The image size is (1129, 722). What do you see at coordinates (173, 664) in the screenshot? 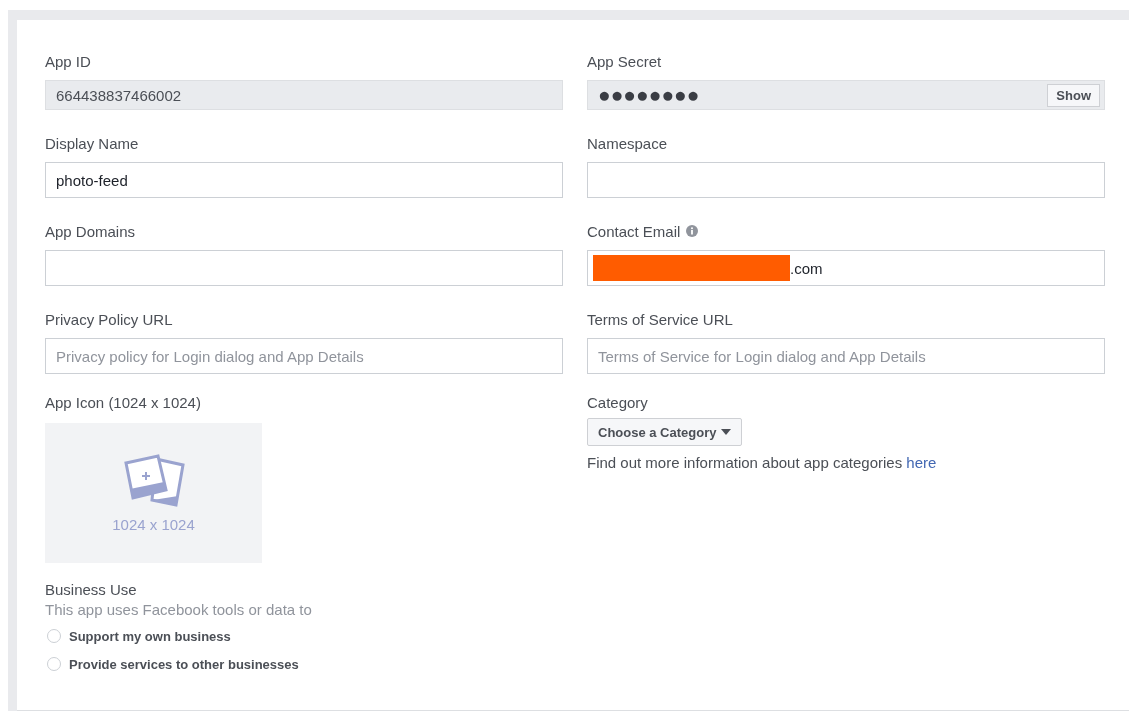
I see `radio-option: Provide services to other businesses` at bounding box center [173, 664].